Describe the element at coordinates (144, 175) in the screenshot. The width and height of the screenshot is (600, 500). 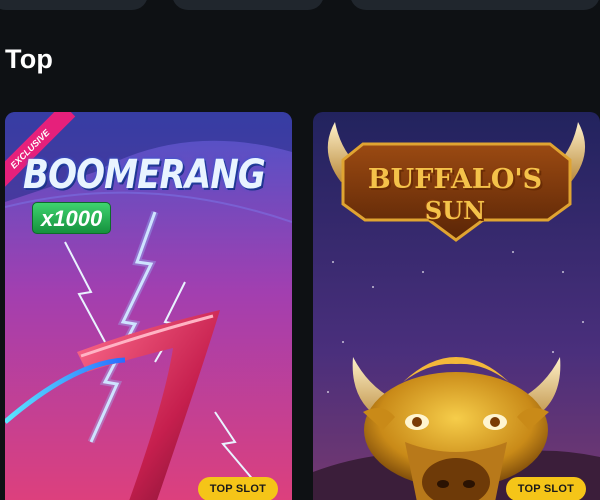
I see `game-logo: BOOMERANG` at that location.